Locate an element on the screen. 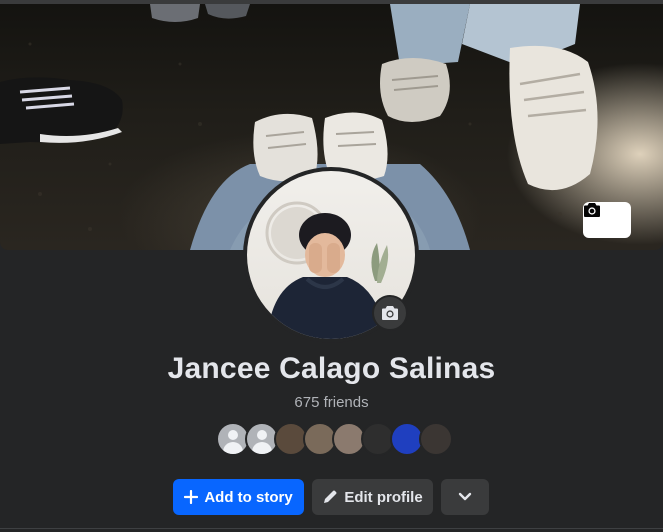  friend-avatar is located at coordinates (436, 439).